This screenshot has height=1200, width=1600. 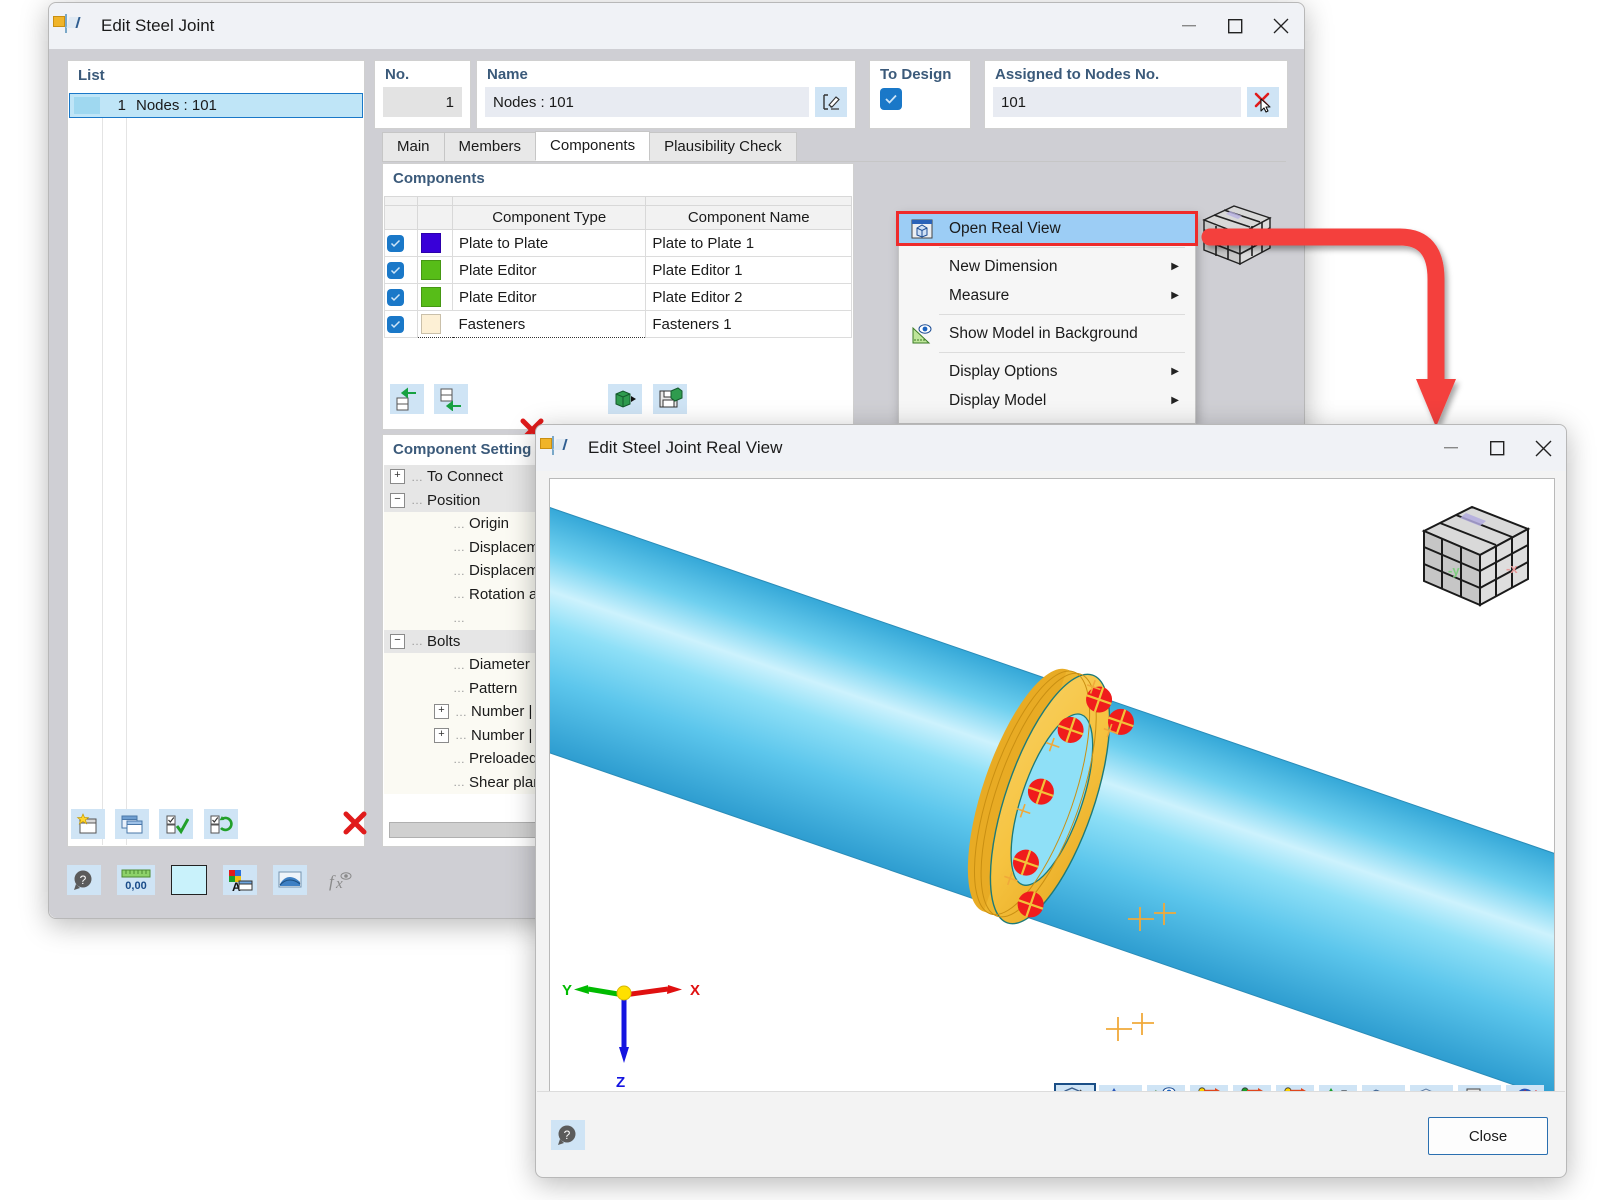 I want to click on list-panel-toolbar, so click(x=224, y=823).